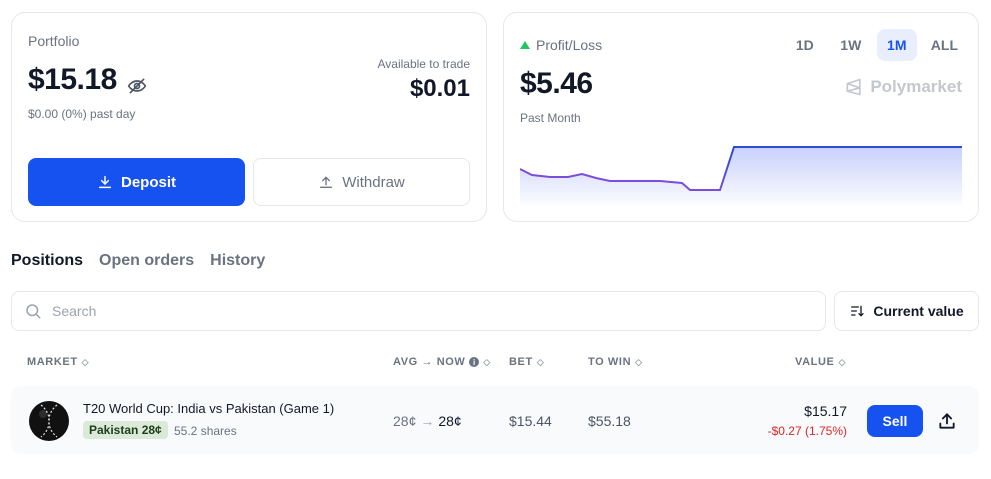  I want to click on sort-button: Current value, so click(906, 311).